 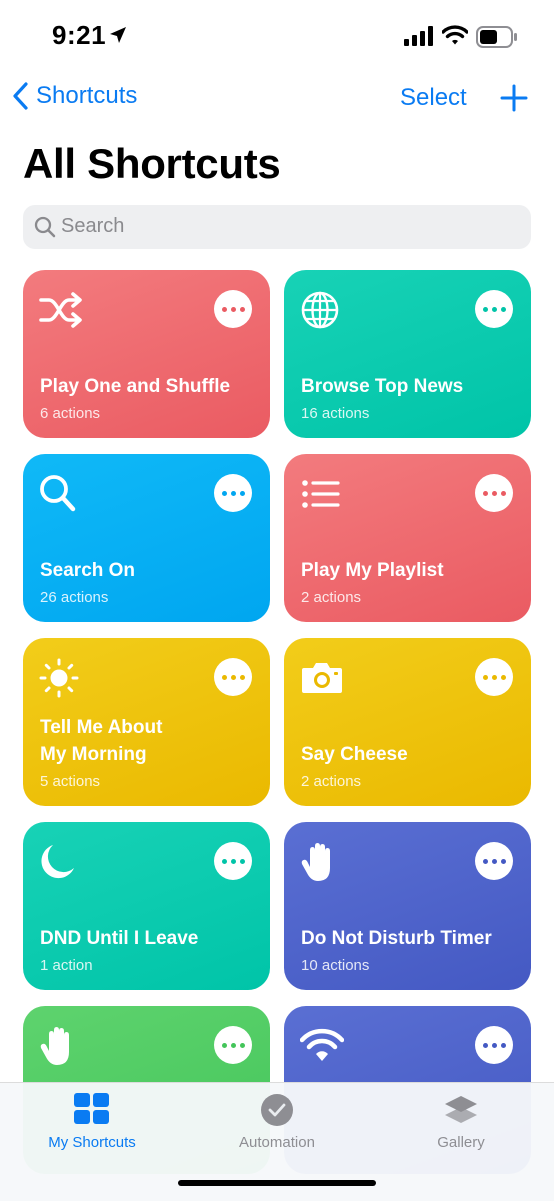 I want to click on location-arrow-icon, so click(x=118, y=35).